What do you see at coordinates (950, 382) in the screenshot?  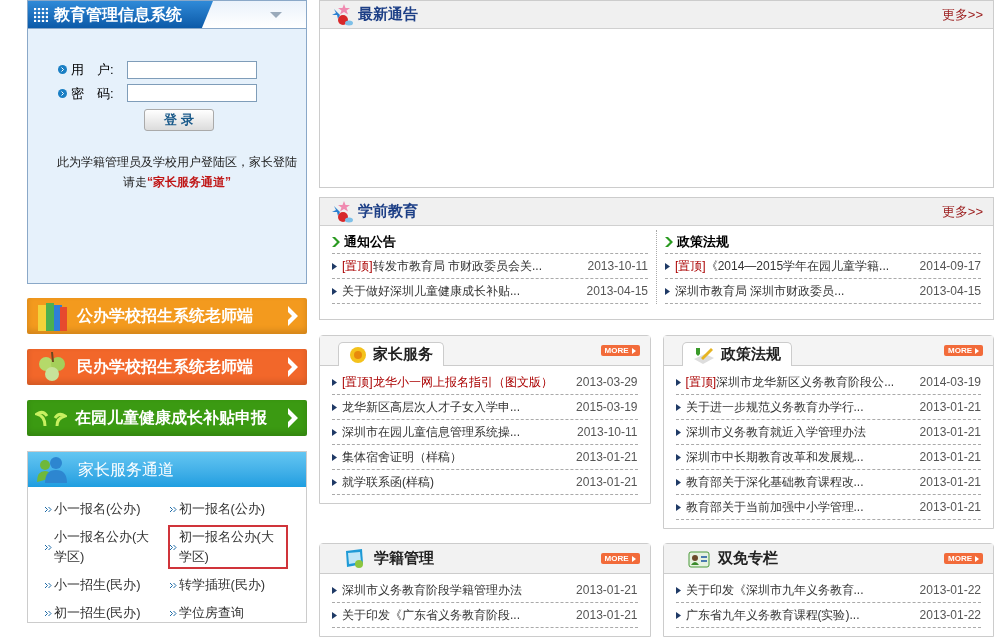 I see `news-date: 2014-03-19` at bounding box center [950, 382].